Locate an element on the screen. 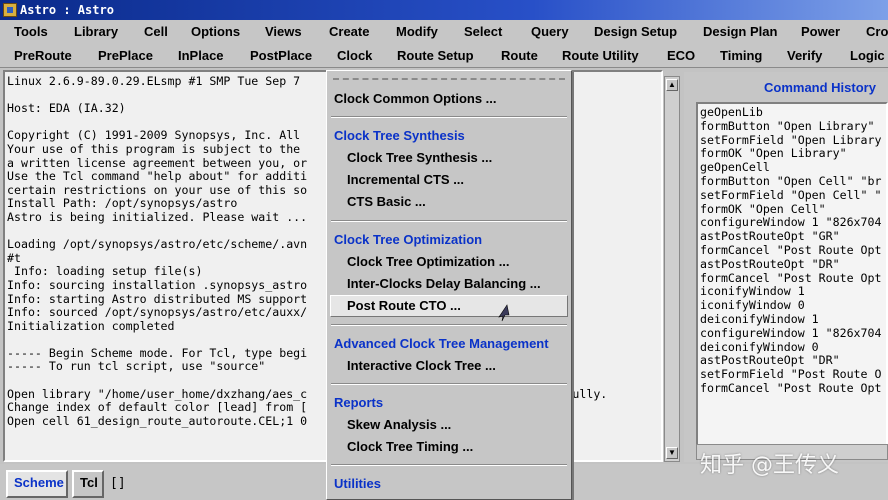 This screenshot has width=888, height=500. menu-section-cto: Clock Tree Optimization is located at coordinates (408, 239).